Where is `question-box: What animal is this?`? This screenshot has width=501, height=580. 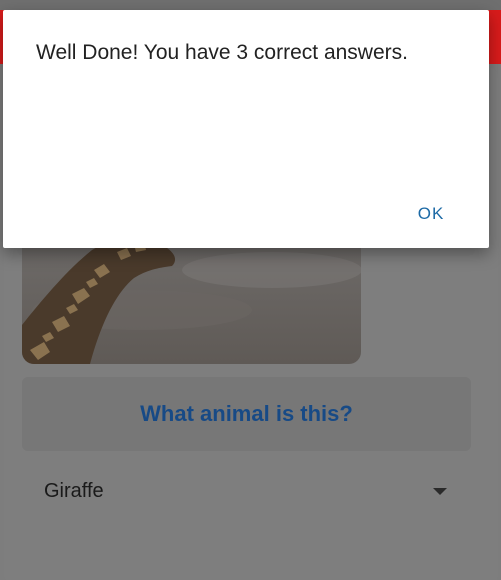
question-box: What animal is this? is located at coordinates (246, 414).